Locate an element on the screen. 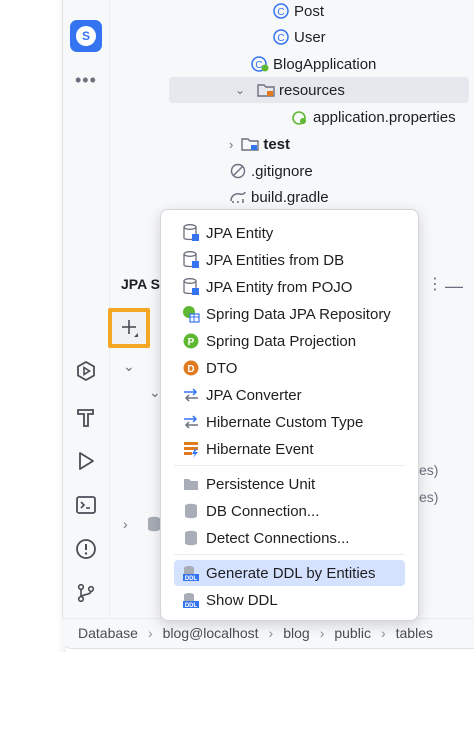  add-button is located at coordinates (129, 328).